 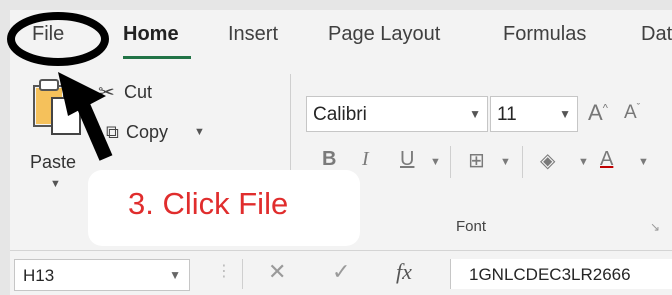 I want to click on tab-insert: Insert, so click(x=253, y=34).